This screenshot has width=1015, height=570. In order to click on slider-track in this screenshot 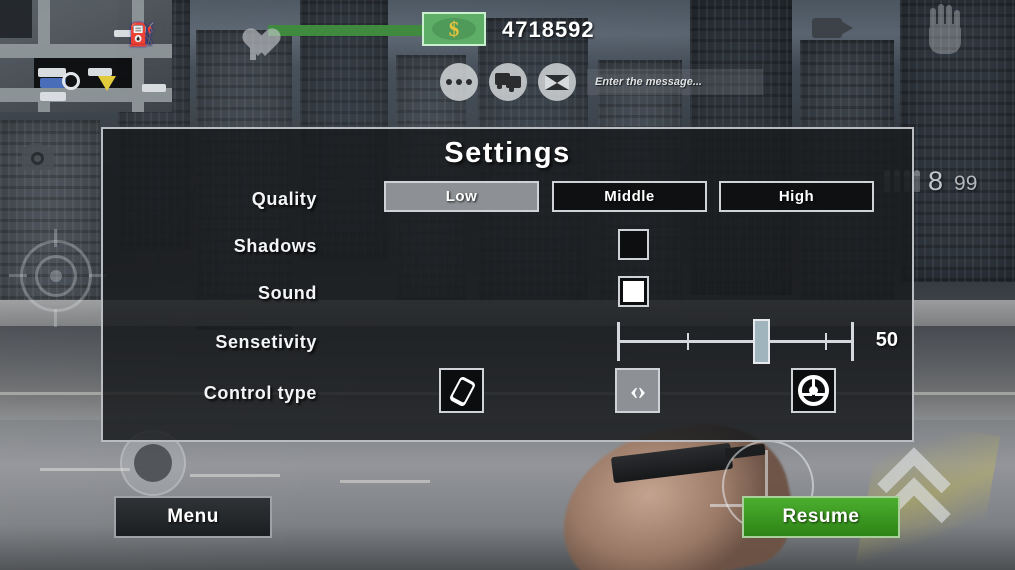, I will do `click(735, 341)`.